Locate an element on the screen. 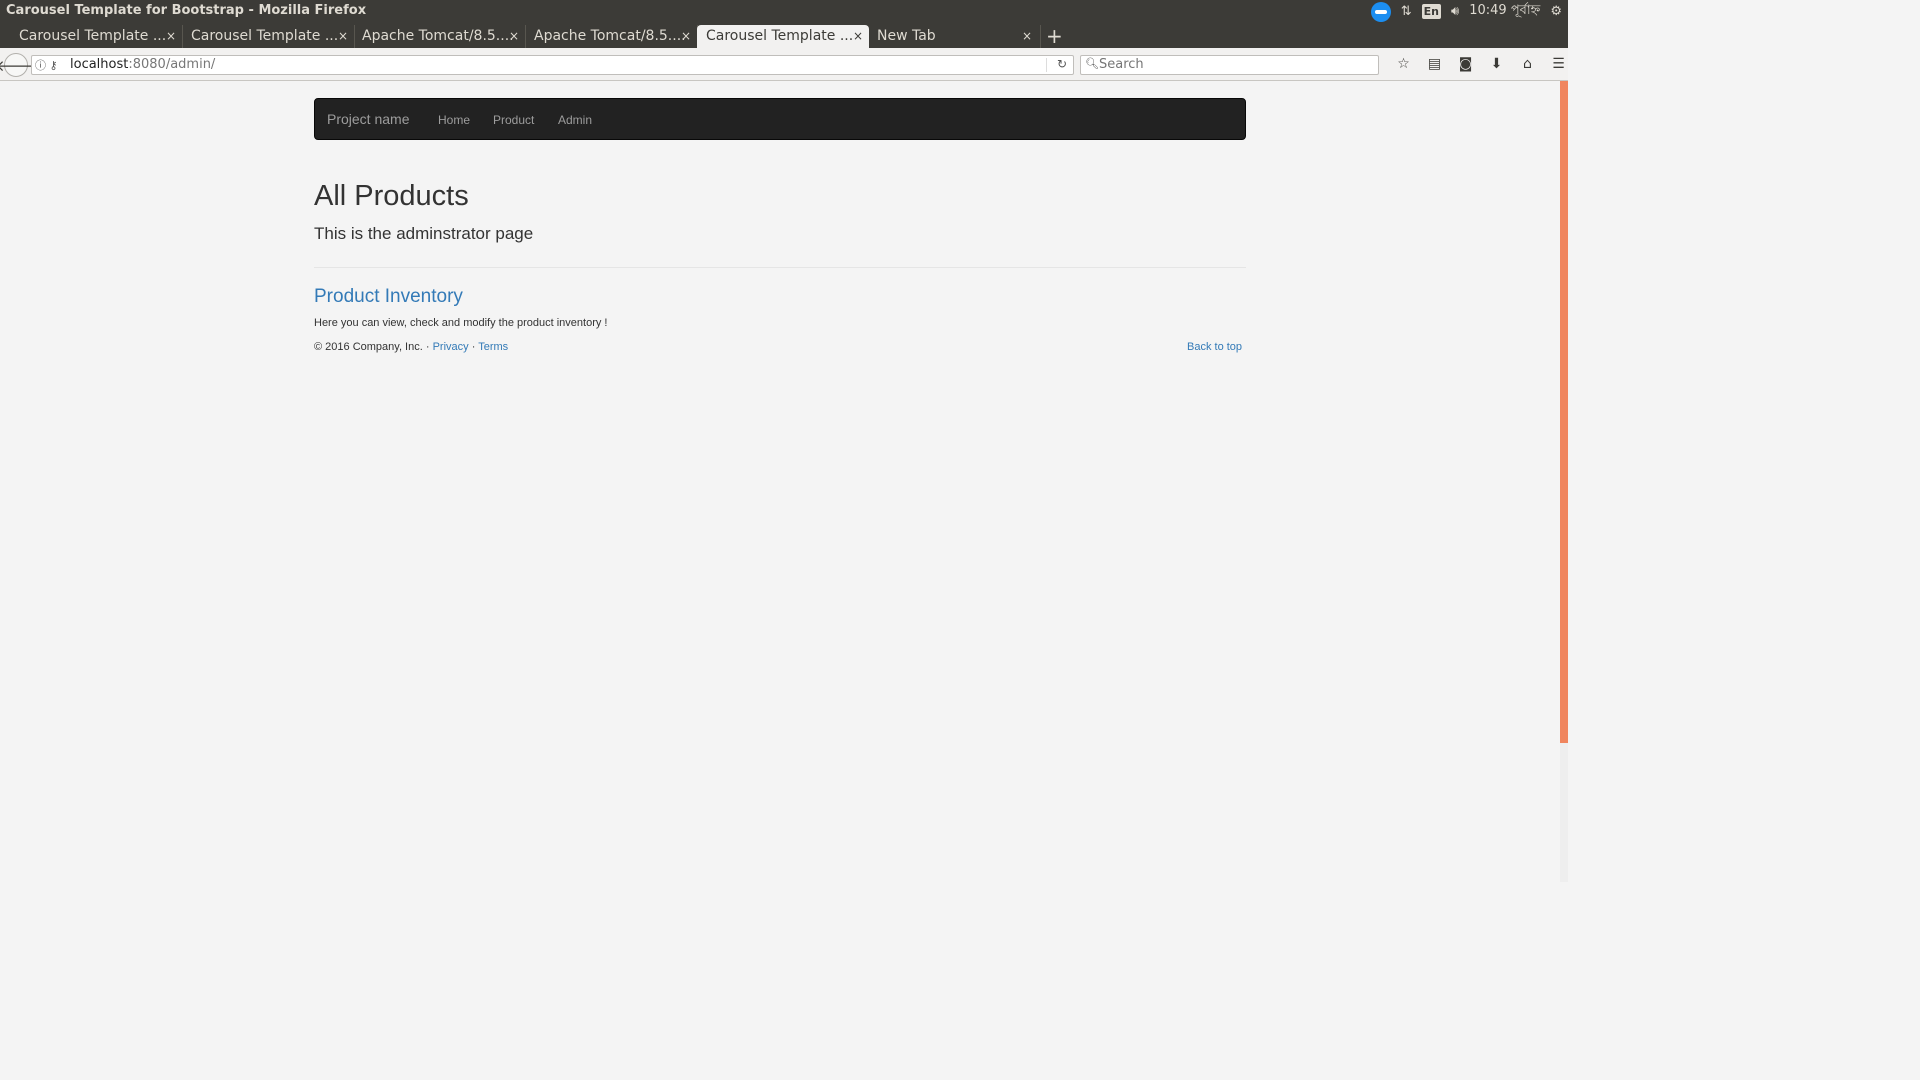 The image size is (1920, 1080). search-input is located at coordinates (1234, 64).